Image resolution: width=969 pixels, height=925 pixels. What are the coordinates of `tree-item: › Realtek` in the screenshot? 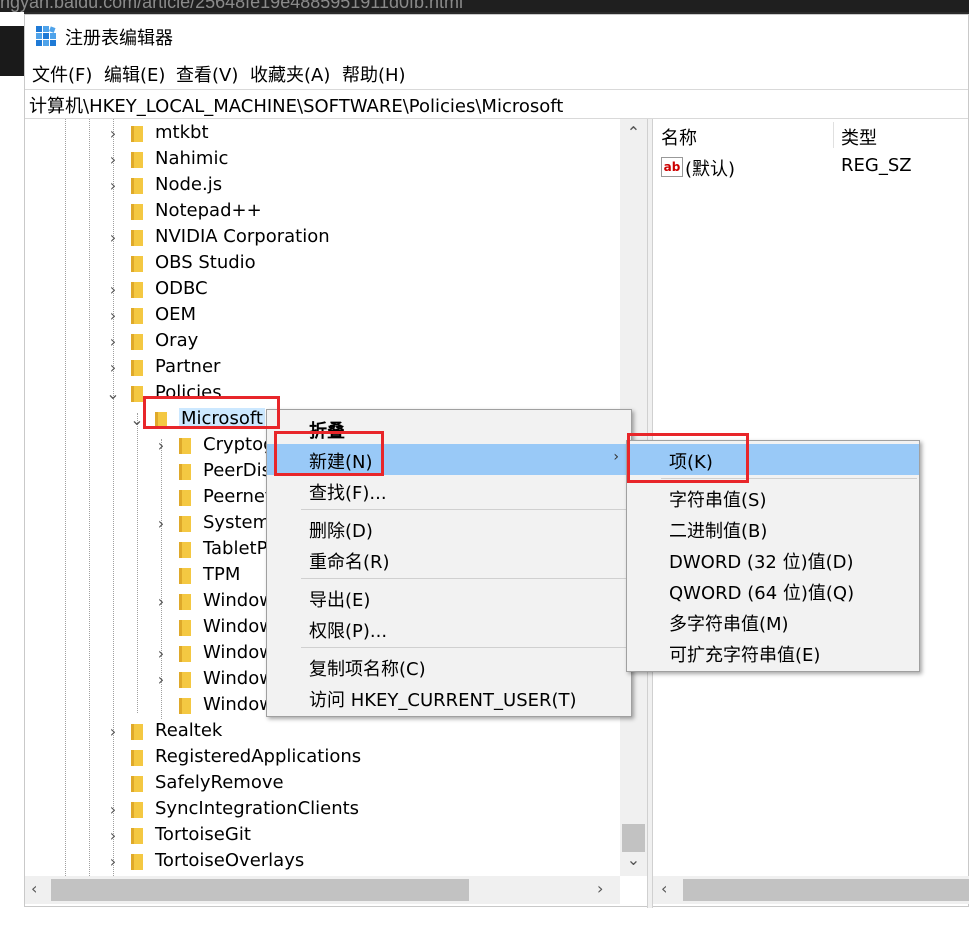 It's located at (322, 732).